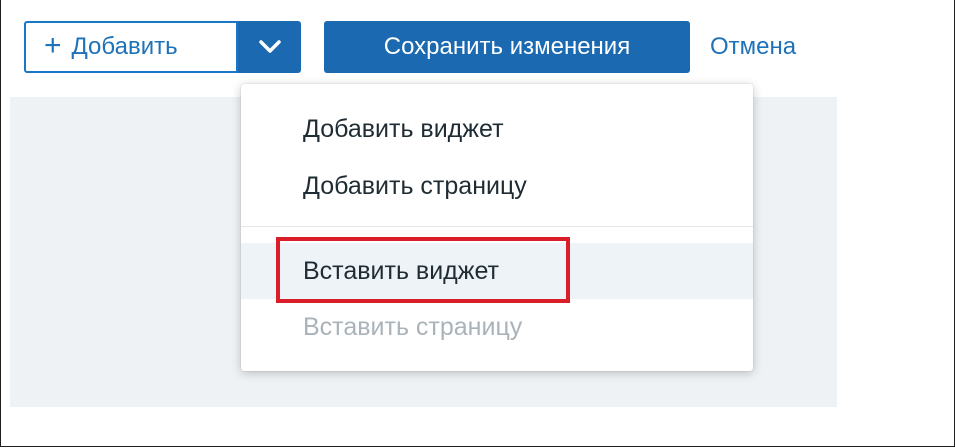  Describe the element at coordinates (497, 186) in the screenshot. I see `menu-item-add-page: Добавить страницу` at that location.